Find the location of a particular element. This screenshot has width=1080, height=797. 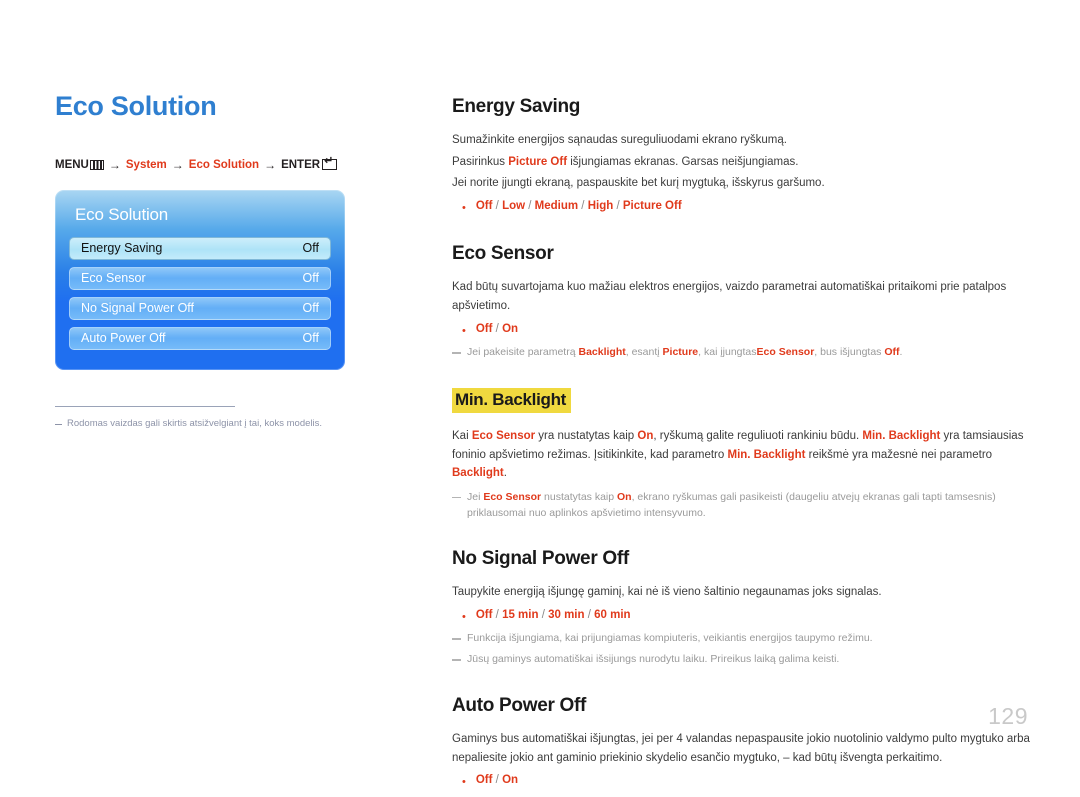

options-list: Off / Low / Medium / High / Picture Off is located at coordinates (578, 205).